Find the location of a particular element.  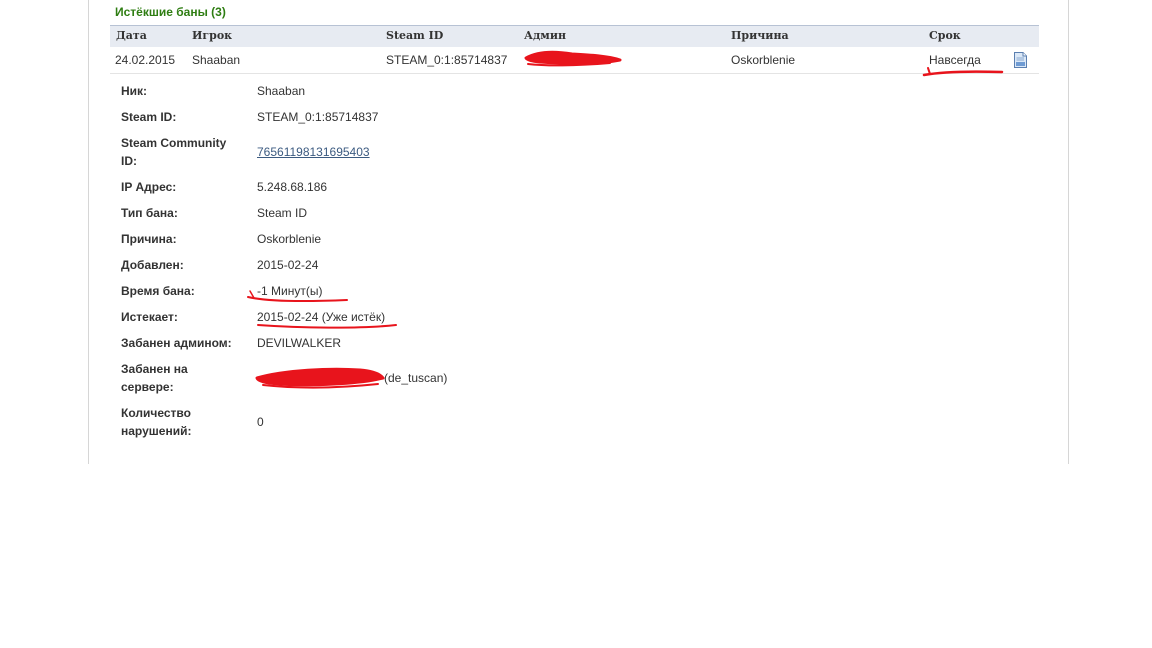

steamid-label: Steam ID: is located at coordinates (149, 117).